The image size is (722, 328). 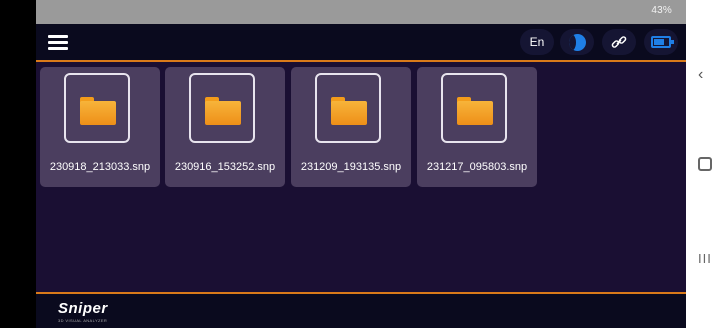 I want to click on file-name: 231217_095803.snp, so click(x=477, y=167).